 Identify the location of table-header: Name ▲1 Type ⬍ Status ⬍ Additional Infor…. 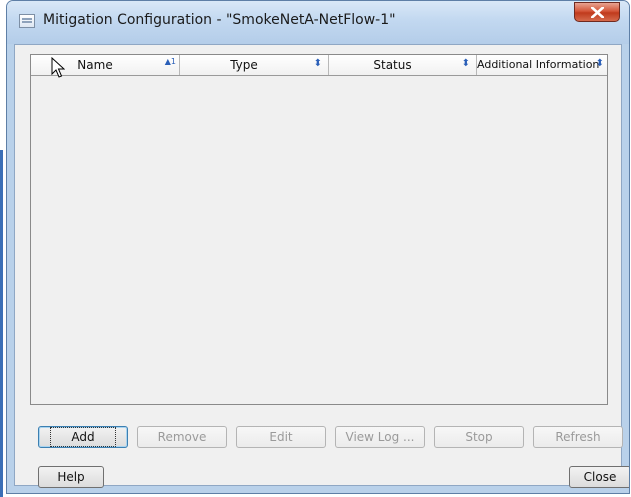
(319, 65).